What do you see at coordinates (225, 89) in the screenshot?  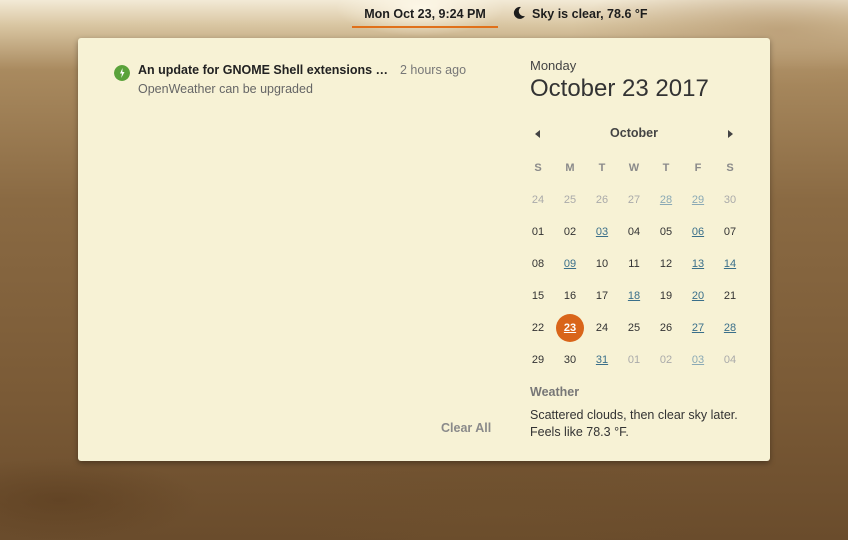 I see `notification-body: OpenWeather can be upgraded` at bounding box center [225, 89].